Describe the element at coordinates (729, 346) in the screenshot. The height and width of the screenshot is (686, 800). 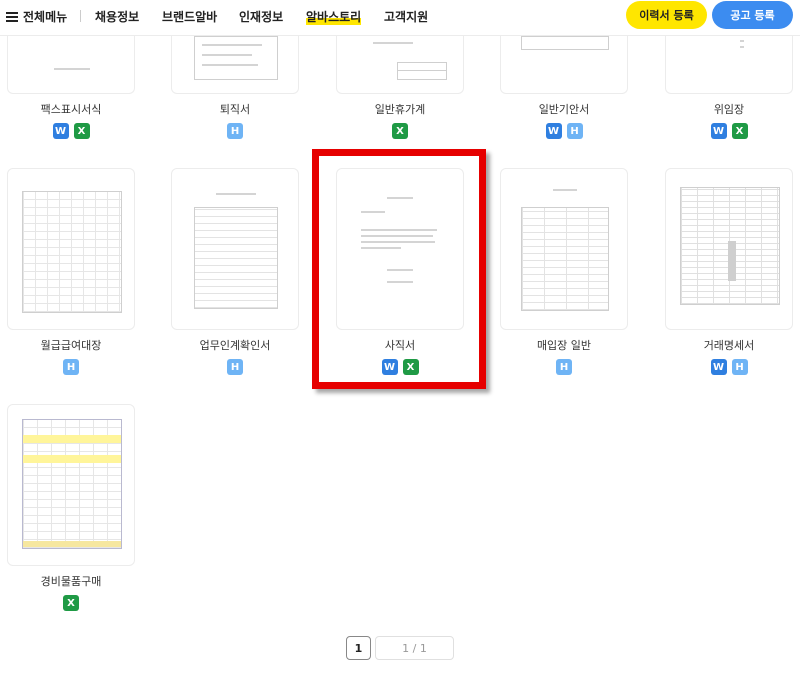
I see `form-title: 거래명세서` at that location.